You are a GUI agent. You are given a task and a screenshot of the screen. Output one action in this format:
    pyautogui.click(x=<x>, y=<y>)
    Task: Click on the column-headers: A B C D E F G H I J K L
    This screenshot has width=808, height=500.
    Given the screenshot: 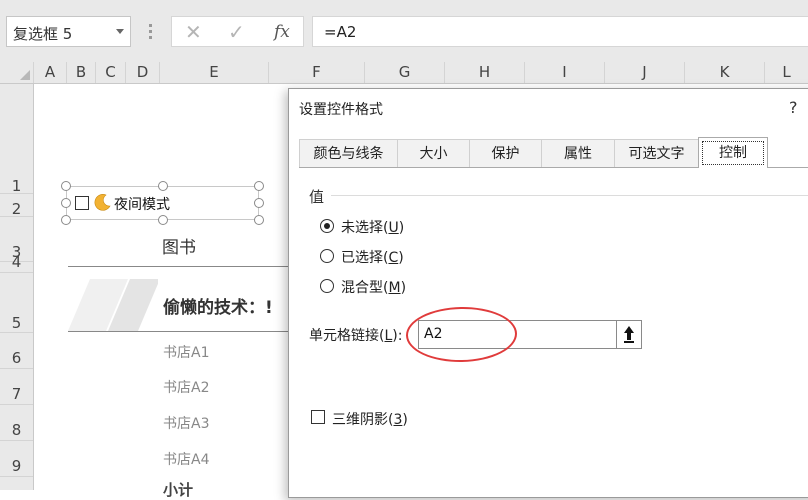 What is the action you would take?
    pyautogui.click(x=404, y=73)
    